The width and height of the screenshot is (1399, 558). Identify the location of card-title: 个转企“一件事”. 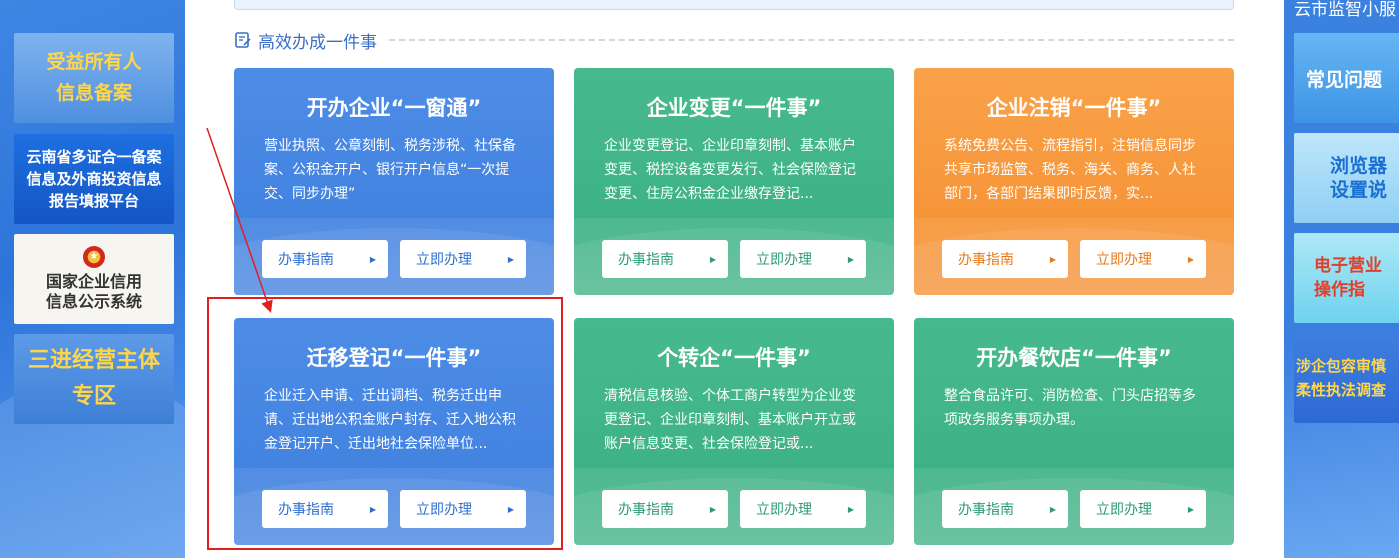
(734, 358).